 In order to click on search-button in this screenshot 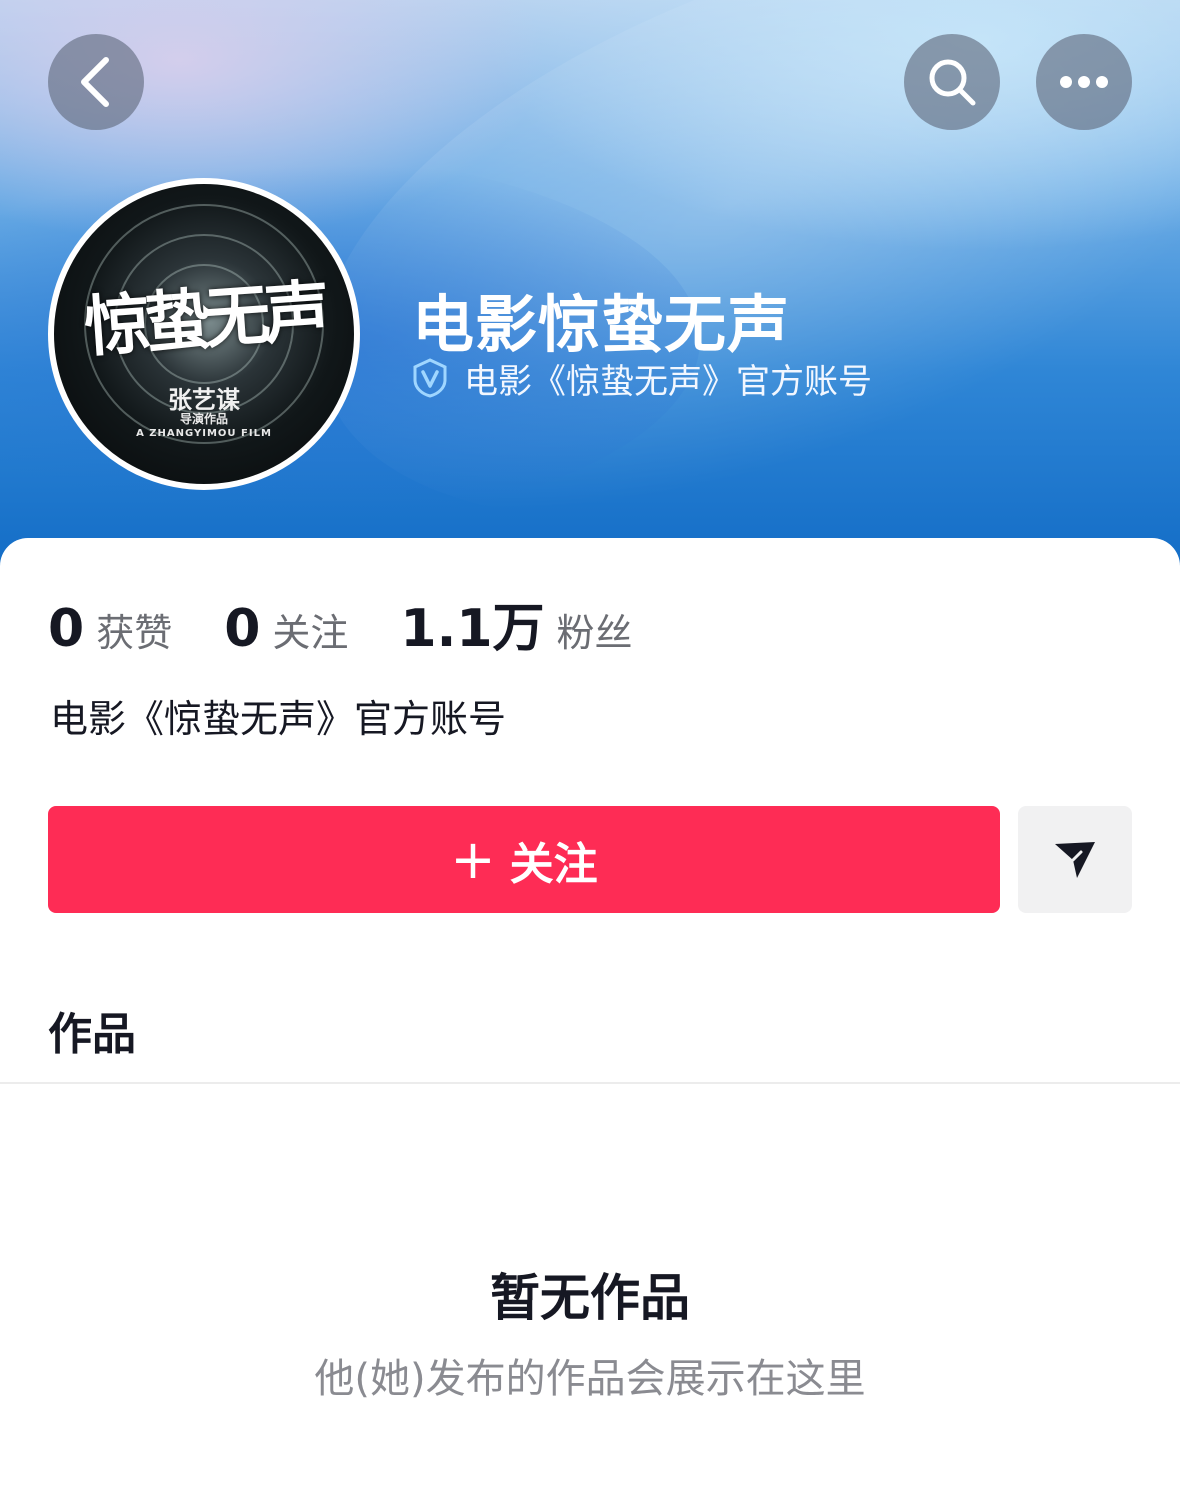, I will do `click(952, 82)`.